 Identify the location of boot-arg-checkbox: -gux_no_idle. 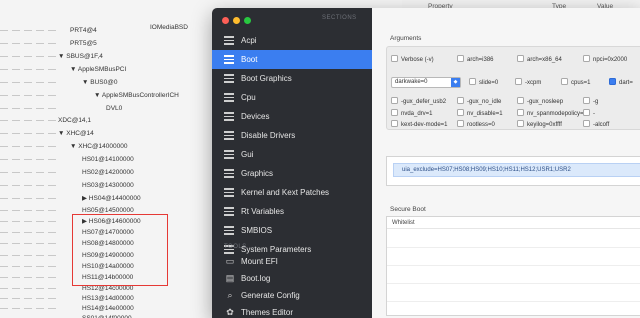
(479, 102).